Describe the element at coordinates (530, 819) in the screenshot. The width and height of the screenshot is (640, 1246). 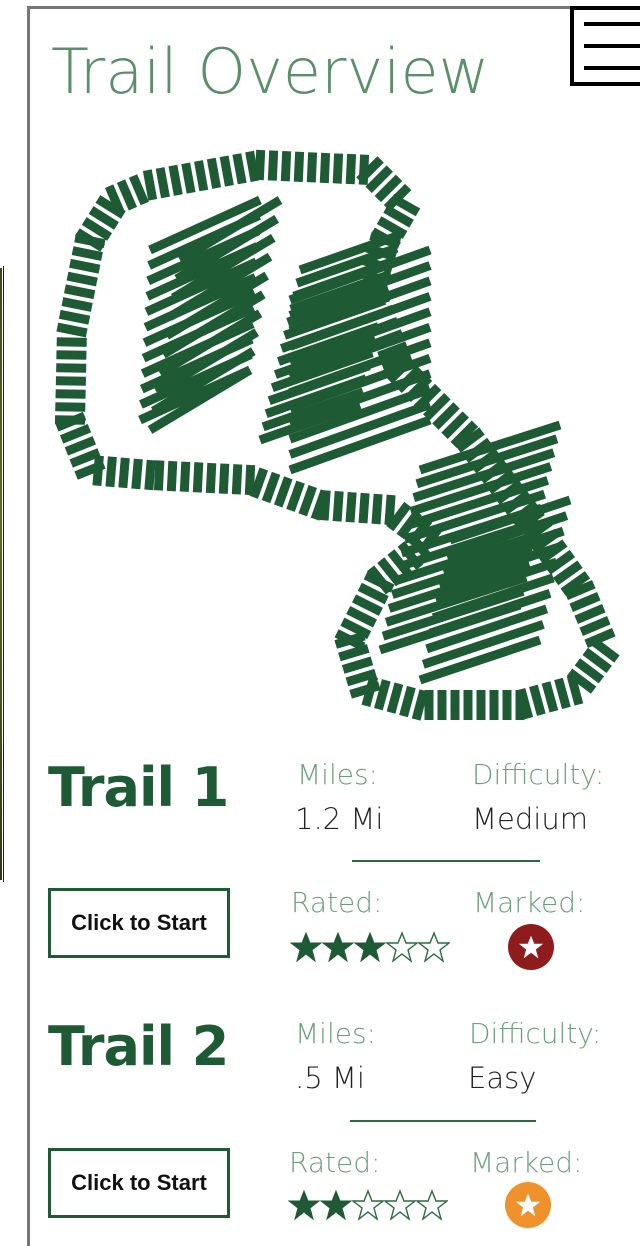
I see `trail-1-difficulty-value: Medium` at that location.